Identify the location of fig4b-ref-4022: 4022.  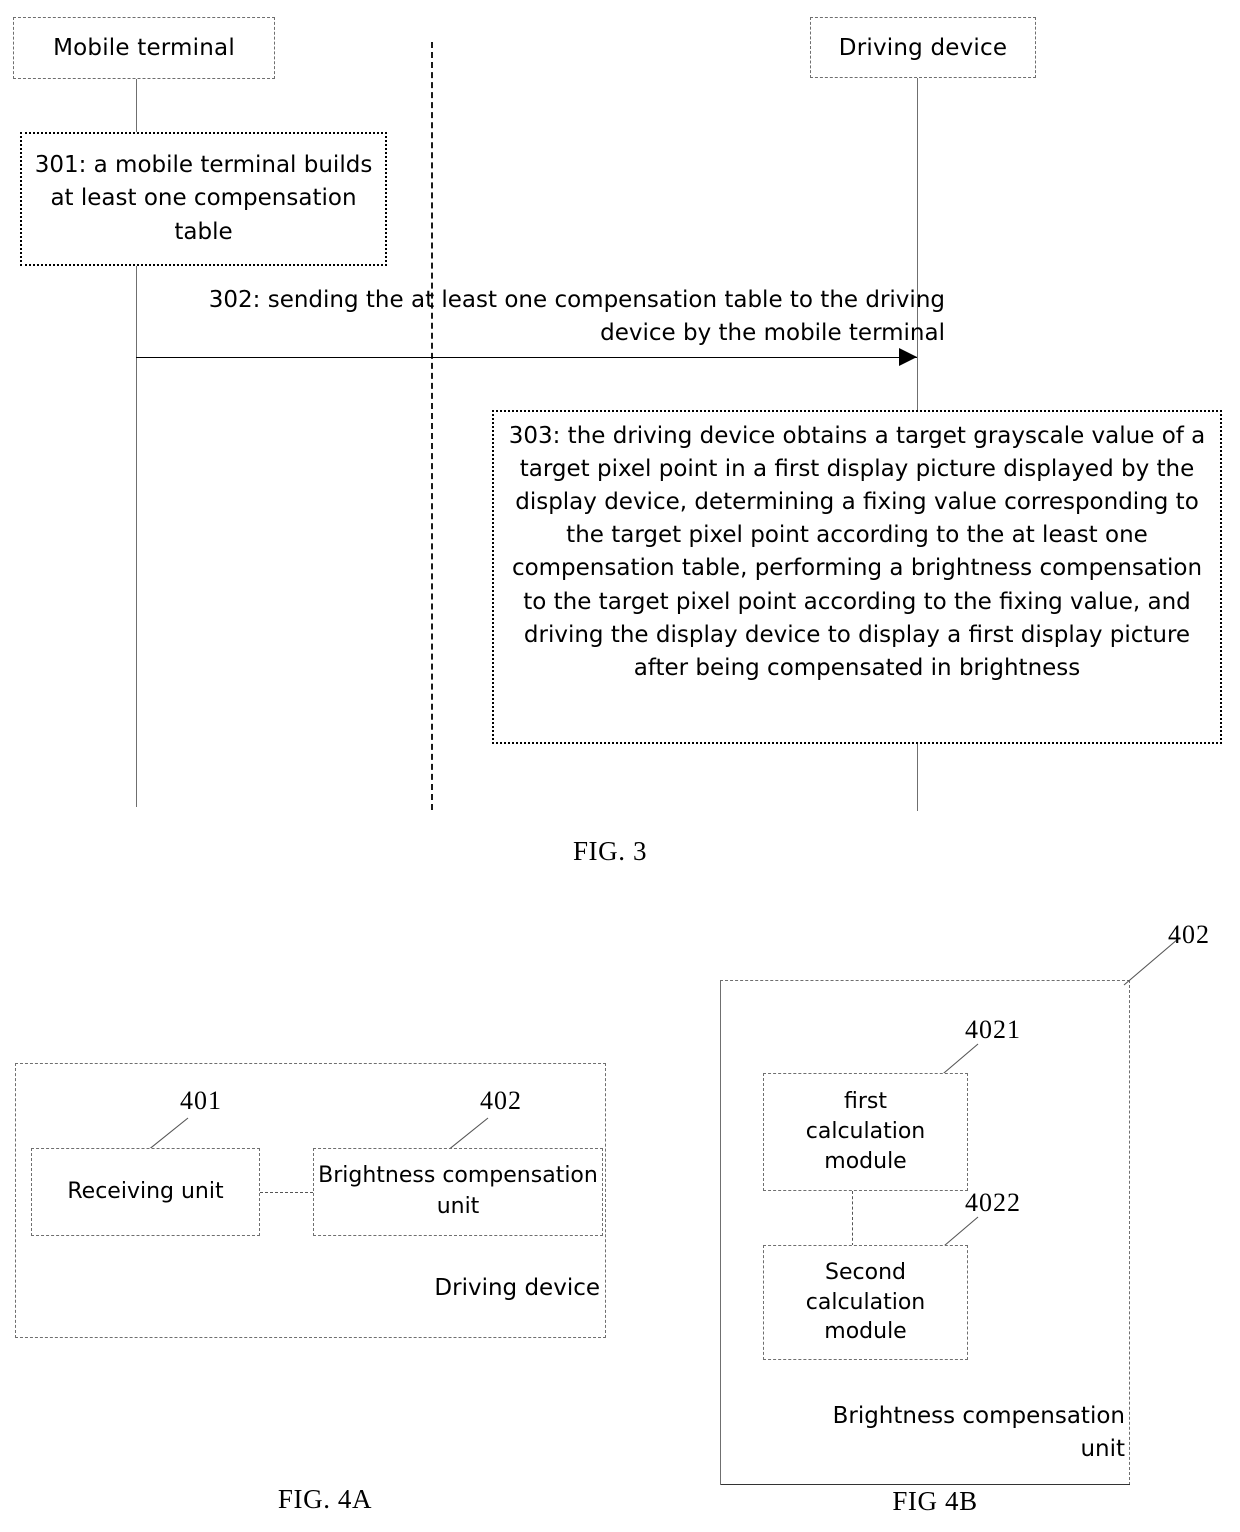
(993, 1202).